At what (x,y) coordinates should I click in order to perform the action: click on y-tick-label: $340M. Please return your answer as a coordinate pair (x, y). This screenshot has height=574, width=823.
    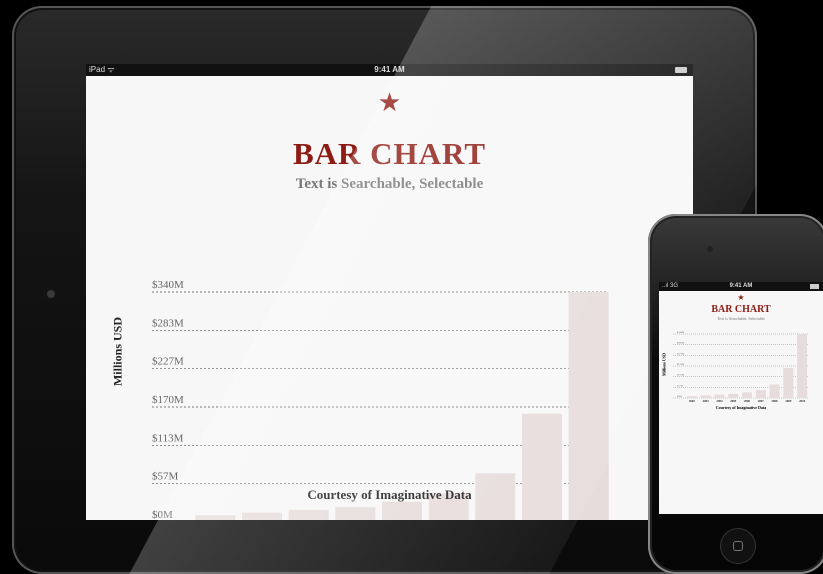
    Looking at the image, I should click on (168, 285).